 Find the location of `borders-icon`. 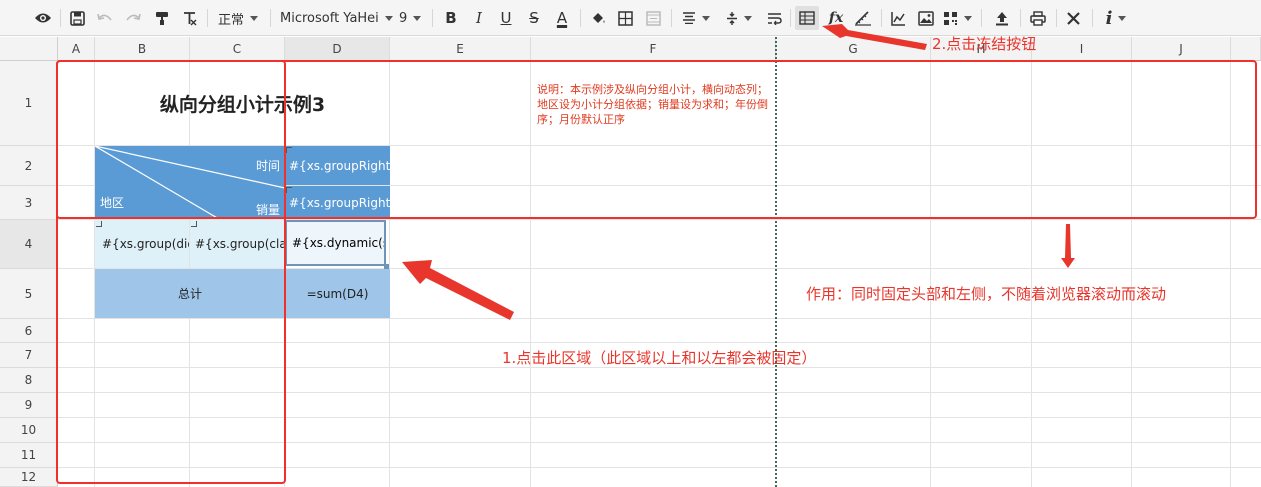

borders-icon is located at coordinates (625, 18).